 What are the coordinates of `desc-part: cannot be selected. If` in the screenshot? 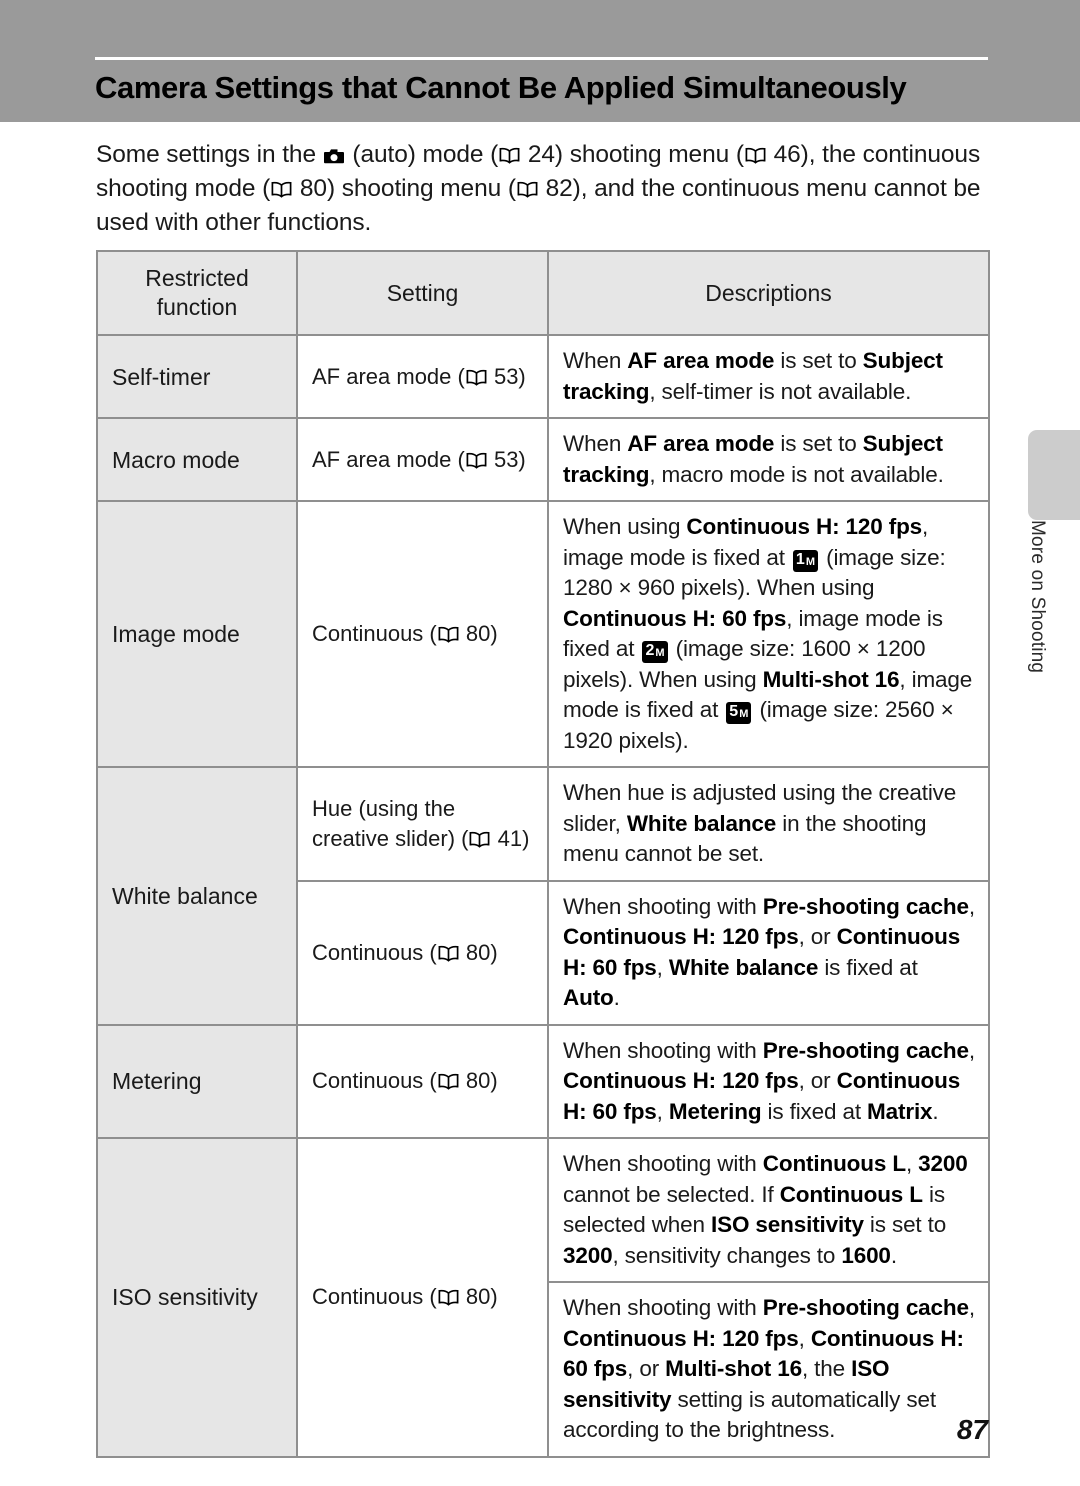 It's located at (671, 1194).